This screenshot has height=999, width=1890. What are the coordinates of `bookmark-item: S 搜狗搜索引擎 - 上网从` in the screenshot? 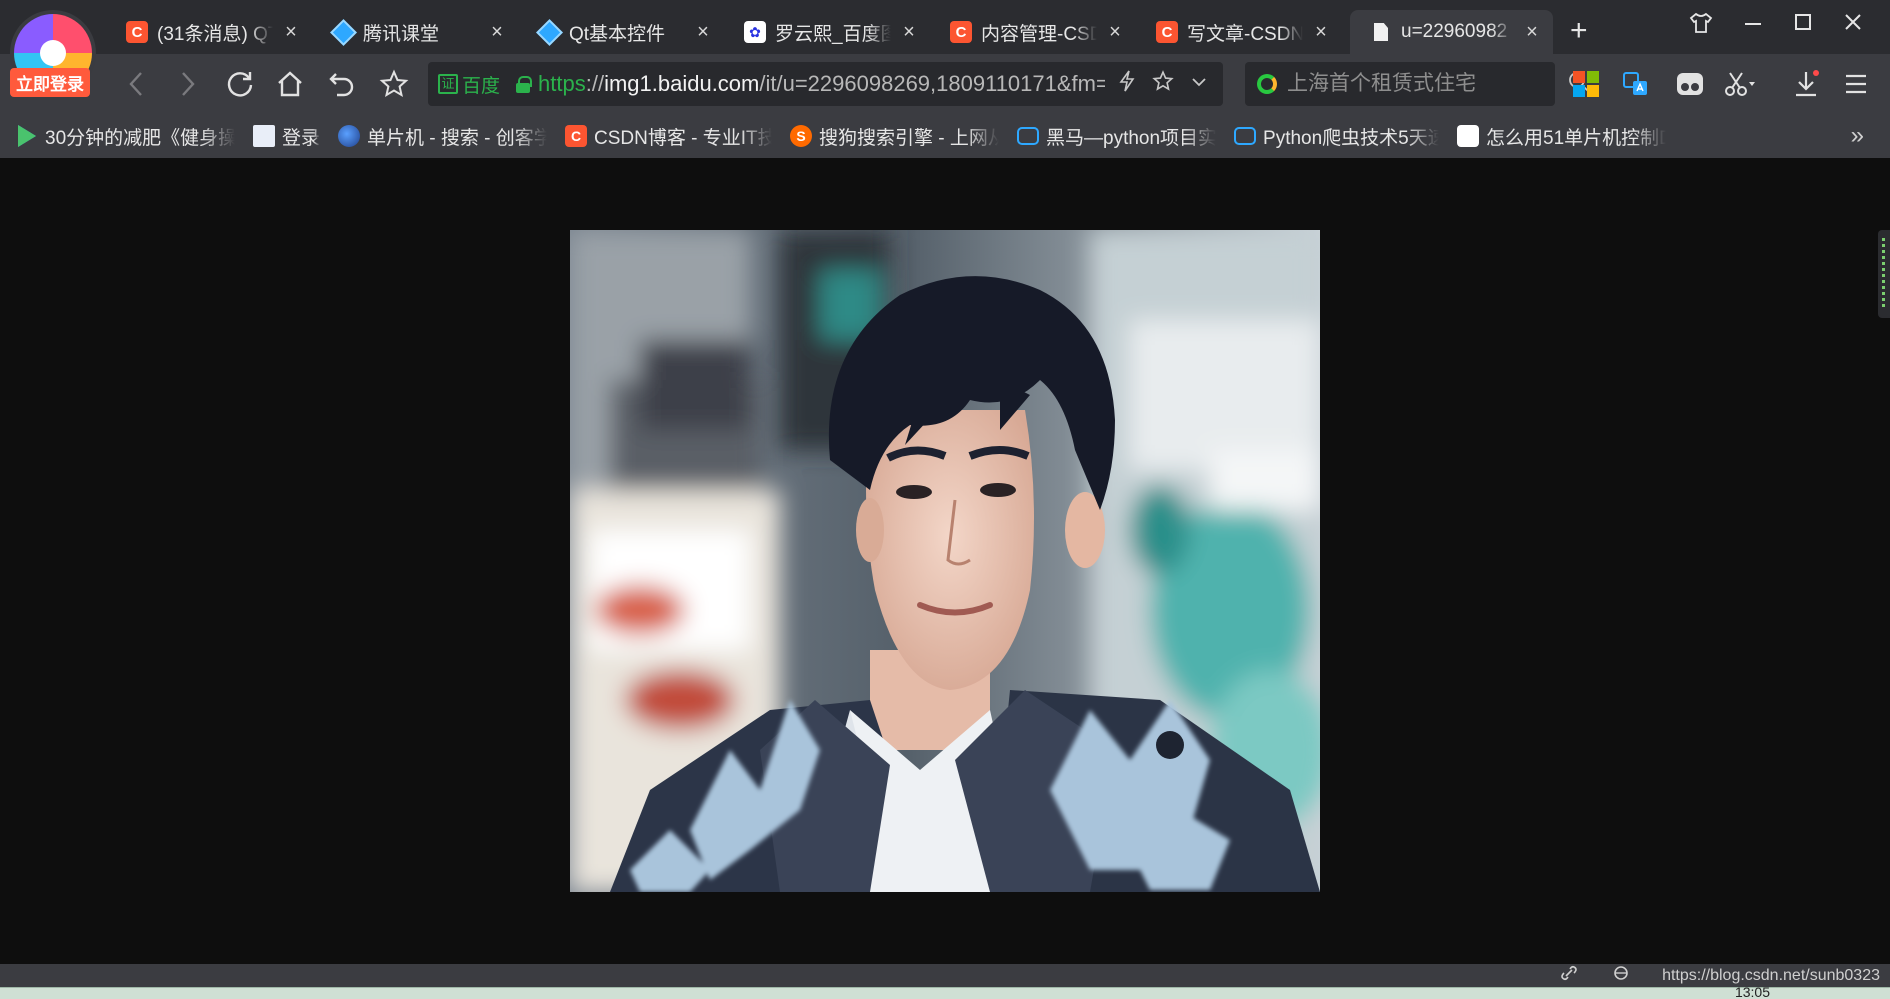 It's located at (894, 136).